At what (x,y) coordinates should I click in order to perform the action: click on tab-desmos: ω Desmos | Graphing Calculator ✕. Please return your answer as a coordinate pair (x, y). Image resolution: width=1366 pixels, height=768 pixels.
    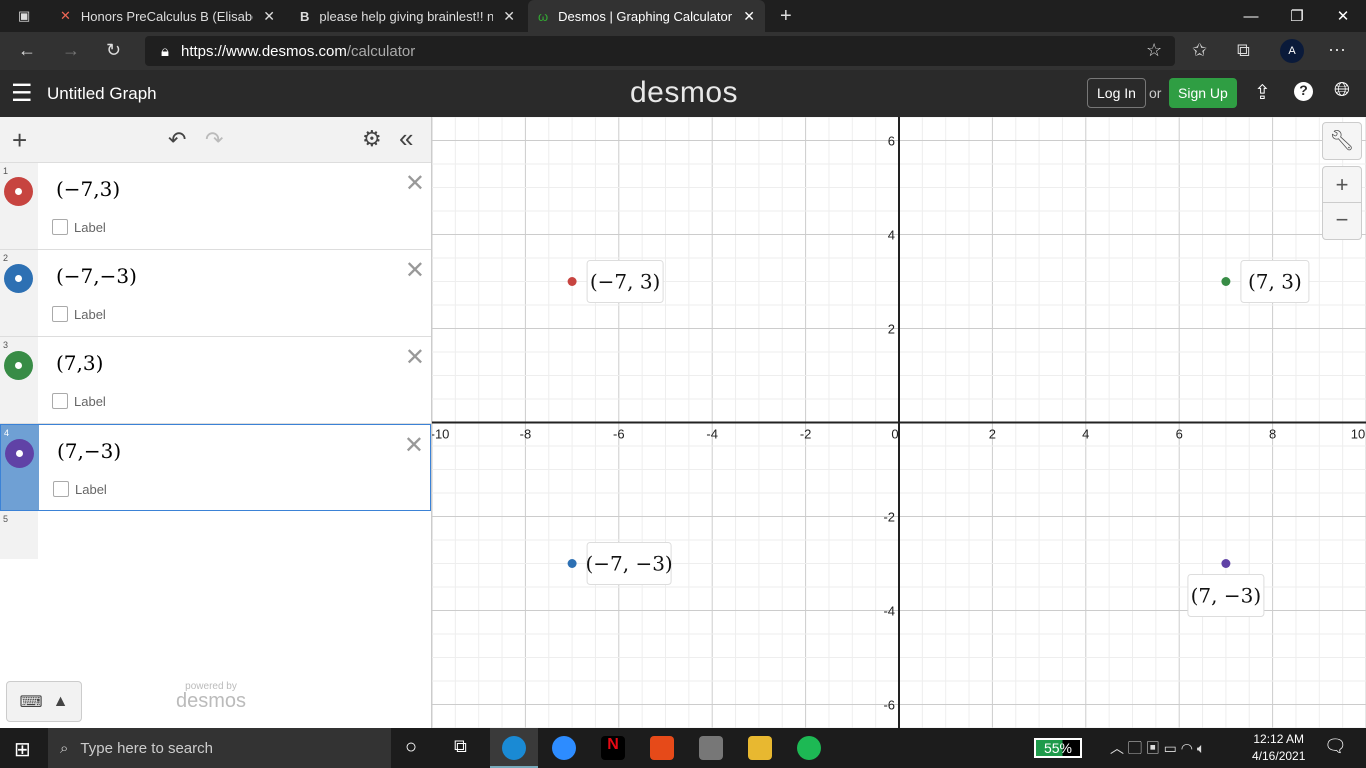
    Looking at the image, I should click on (646, 16).